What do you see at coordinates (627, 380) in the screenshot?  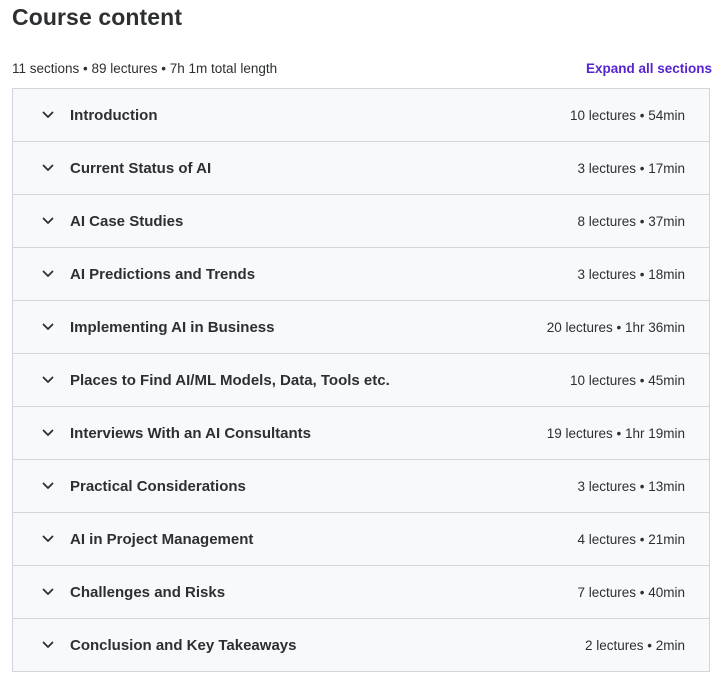 I see `section-meta: 10 lectures • 45min` at bounding box center [627, 380].